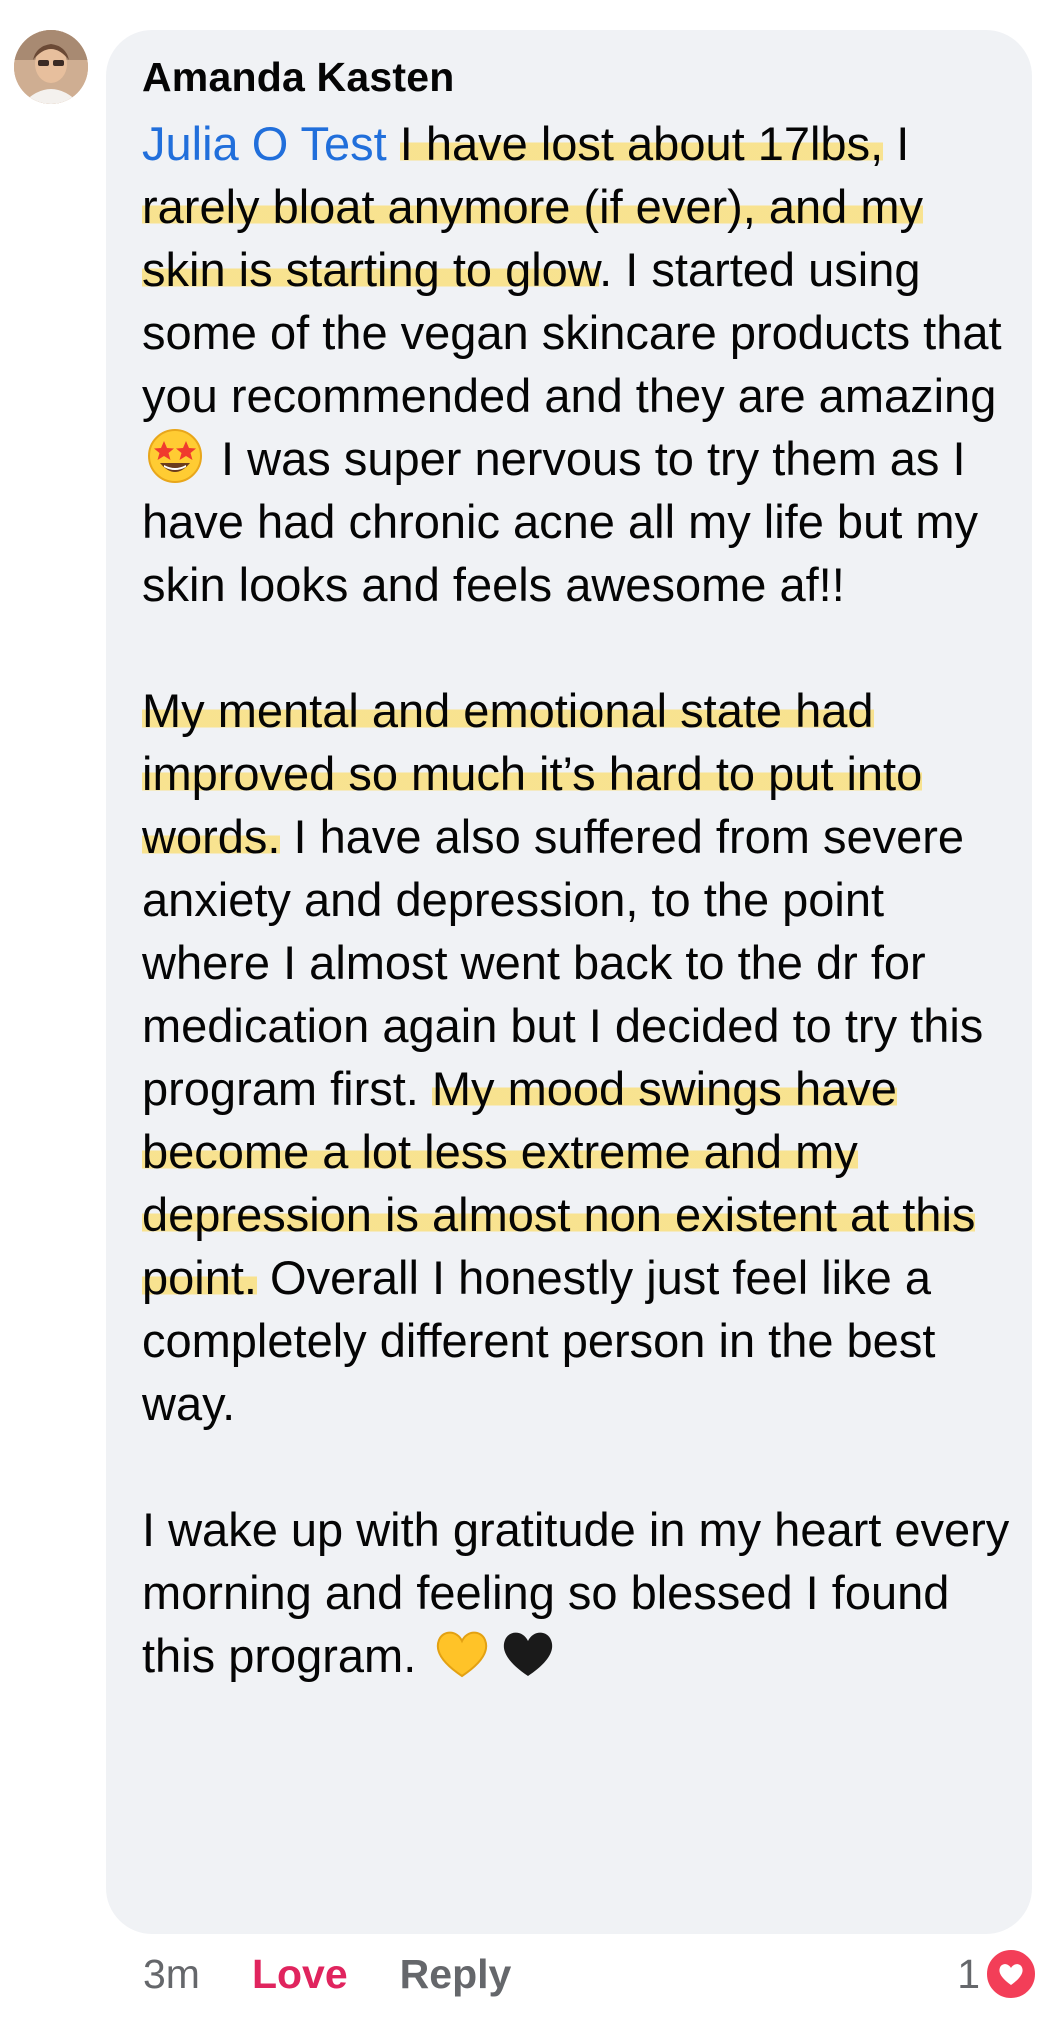 Image resolution: width=1062 pixels, height=2018 pixels. I want to click on comment-actions: 3m Love Reply, so click(327, 1974).